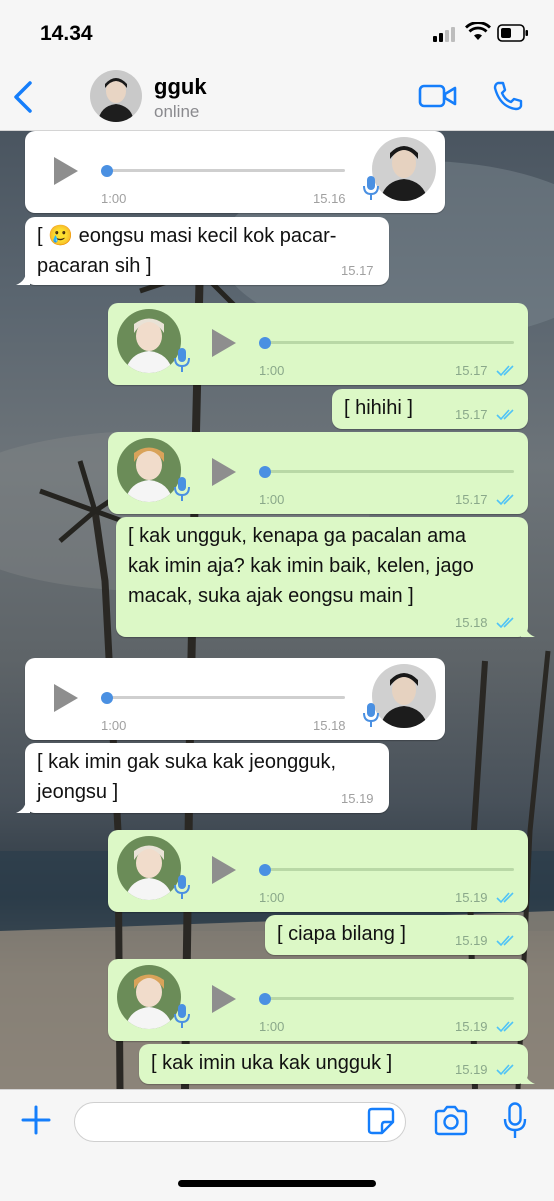 The image size is (554, 1201). Describe the element at coordinates (277, 97) in the screenshot. I see `chat-header: gguk online` at that location.